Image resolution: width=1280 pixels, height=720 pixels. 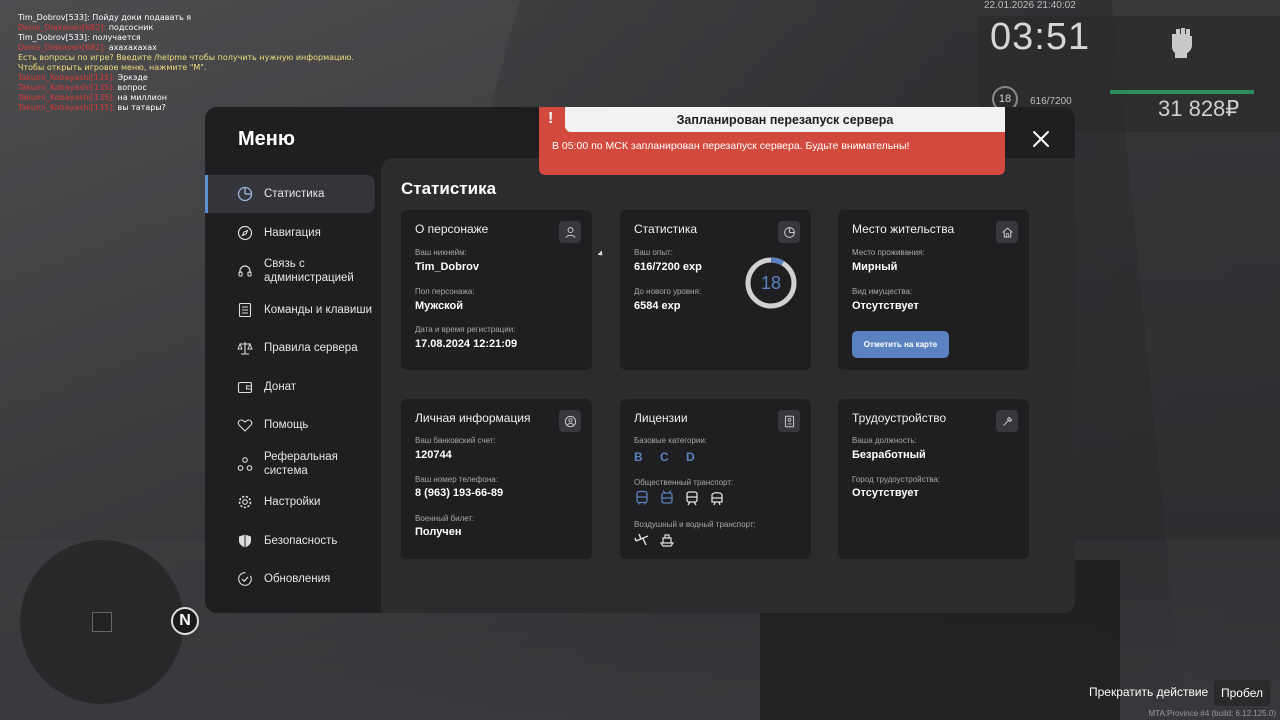 What do you see at coordinates (668, 457) in the screenshot?
I see `license-categories: B C D` at bounding box center [668, 457].